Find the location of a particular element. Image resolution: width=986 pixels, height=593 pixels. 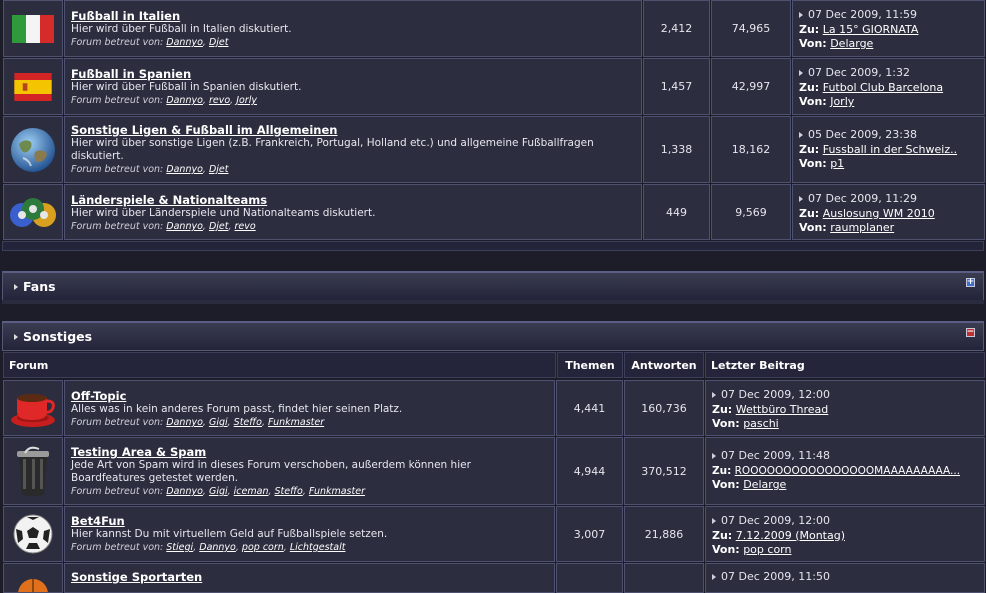

forum-title-link: Sonstige Ligen & Fußball im Allgemeinen is located at coordinates (356, 130).